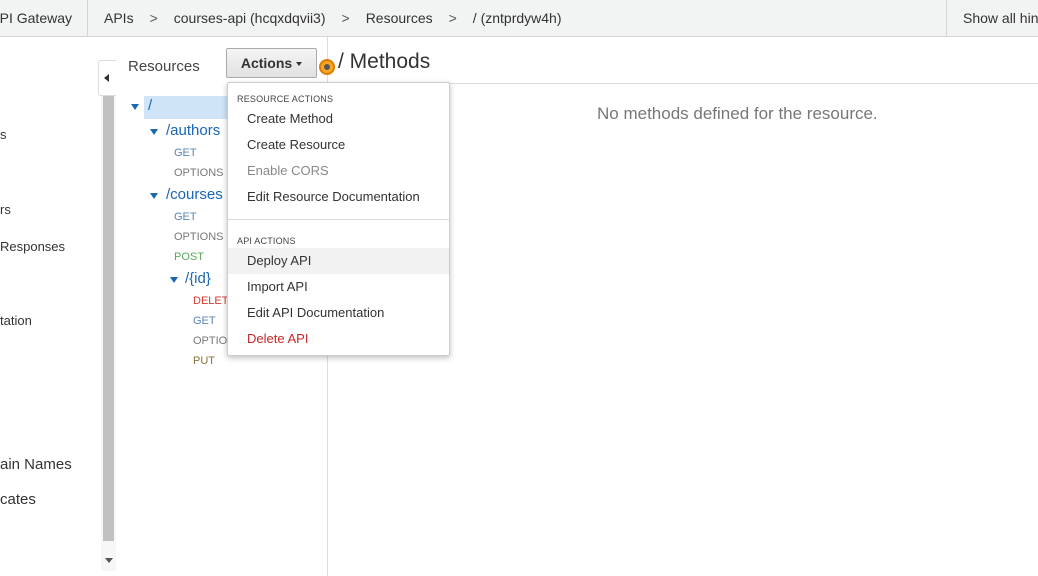 This screenshot has width=1038, height=576. What do you see at coordinates (194, 194) in the screenshot?
I see `resource-courses: /courses` at bounding box center [194, 194].